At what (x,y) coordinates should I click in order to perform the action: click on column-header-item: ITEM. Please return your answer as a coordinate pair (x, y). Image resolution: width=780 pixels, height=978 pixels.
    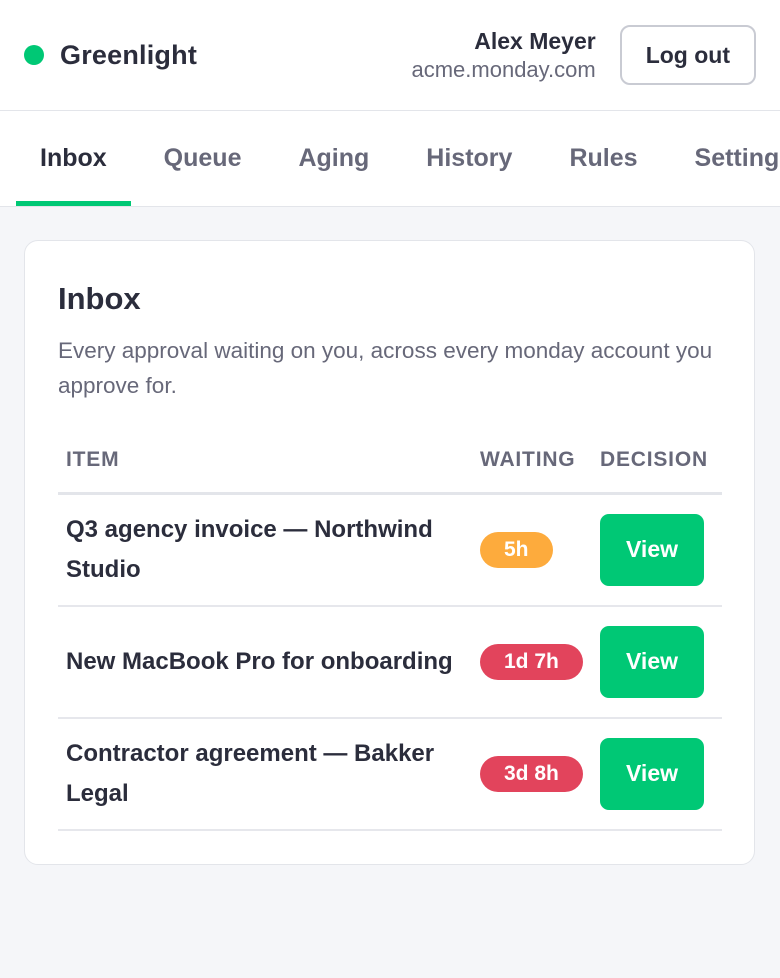
    Looking at the image, I should click on (265, 465).